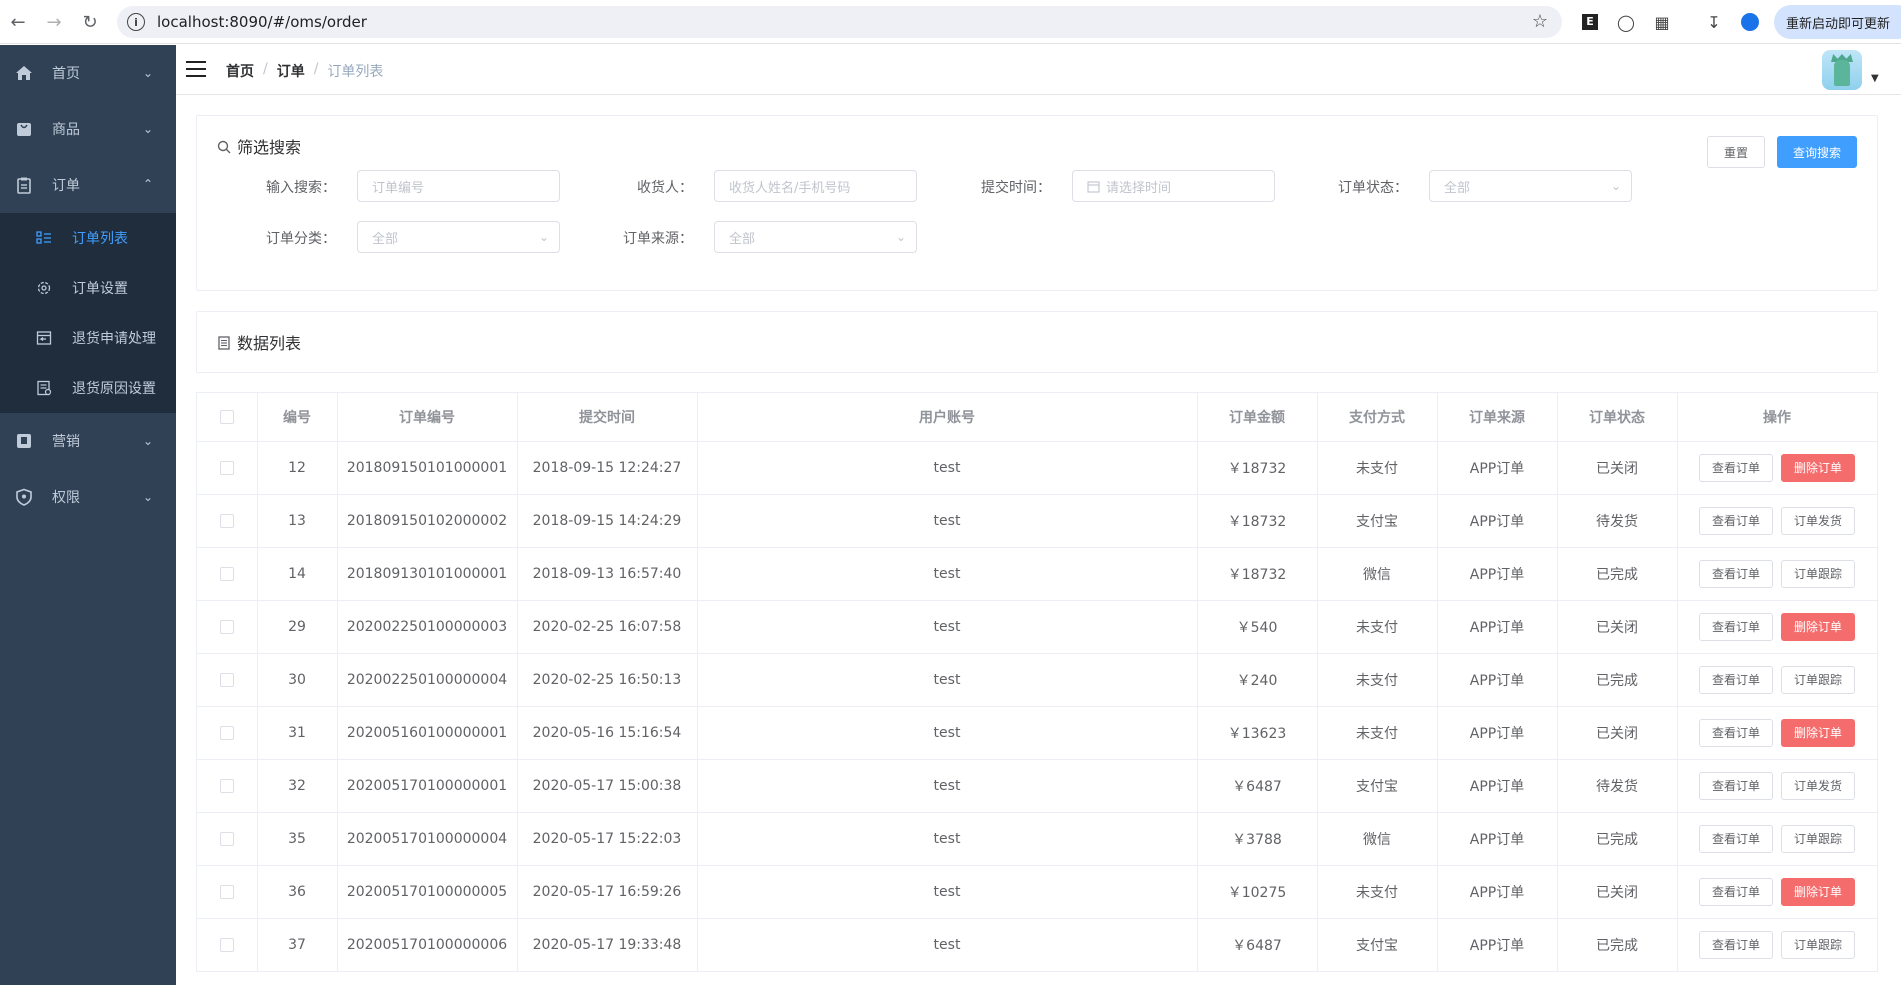 This screenshot has width=1901, height=985. Describe the element at coordinates (66, 74) in the screenshot. I see `sidebar-item-label: 首页` at that location.